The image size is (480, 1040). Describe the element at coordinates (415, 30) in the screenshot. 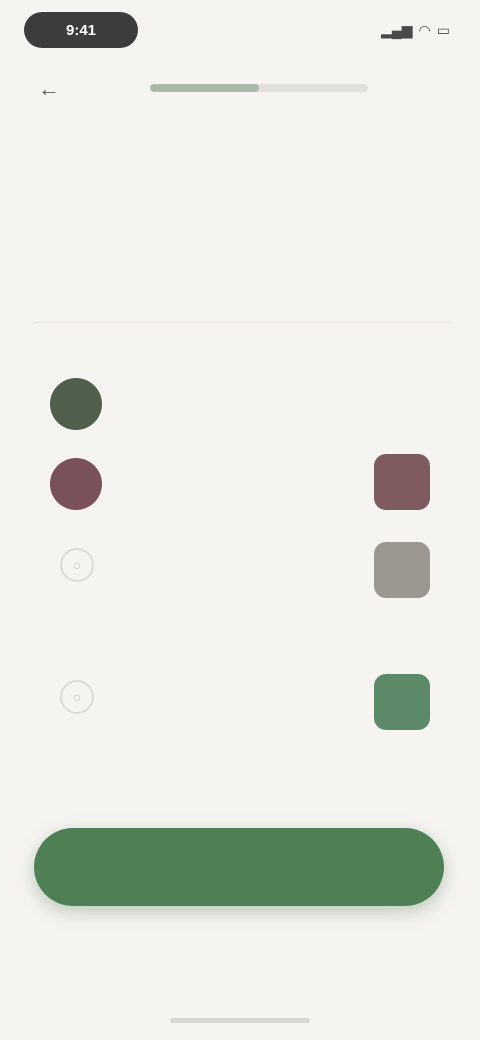

I see `status-icons: ▂▄▆ ◠ ▭` at that location.